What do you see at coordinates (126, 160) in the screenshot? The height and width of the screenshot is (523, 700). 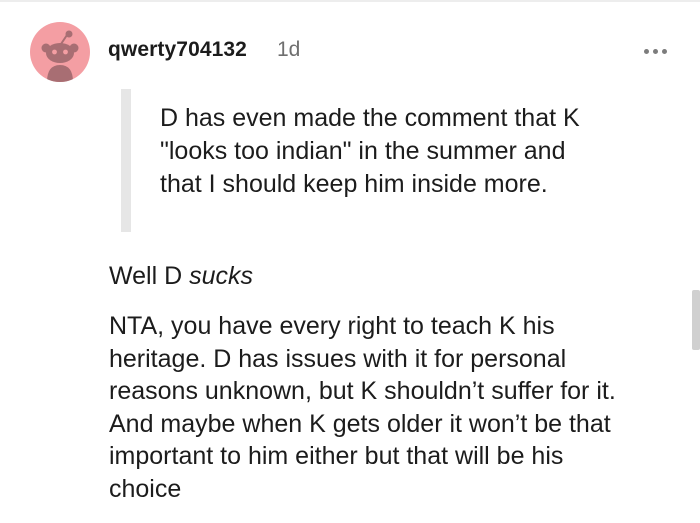 I see `blockquote-bar` at bounding box center [126, 160].